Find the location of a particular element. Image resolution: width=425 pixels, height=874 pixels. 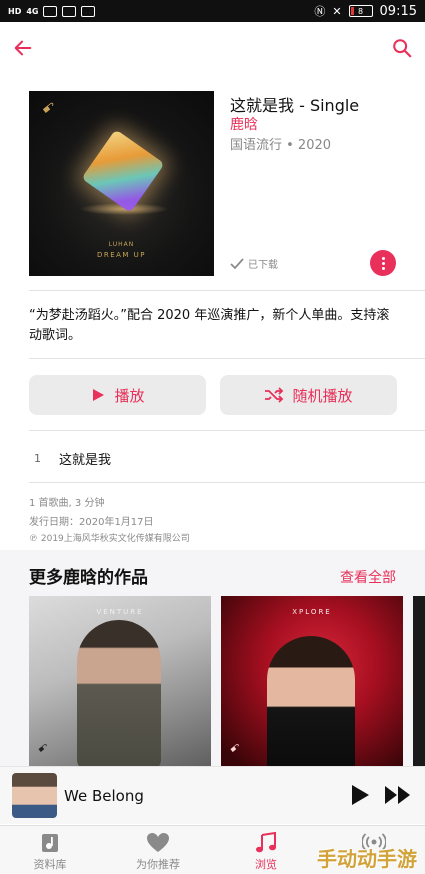

album-tile: VENTURE ꗃ is located at coordinates (120, 681).